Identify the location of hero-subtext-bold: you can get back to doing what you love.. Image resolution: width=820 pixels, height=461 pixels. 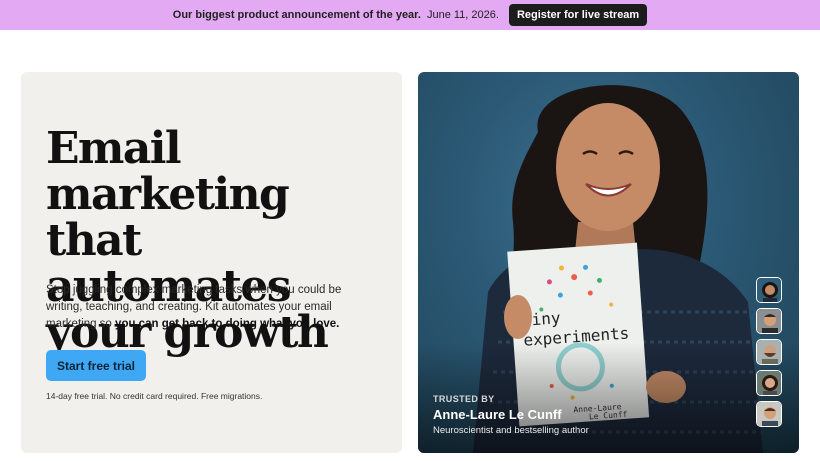
(227, 324).